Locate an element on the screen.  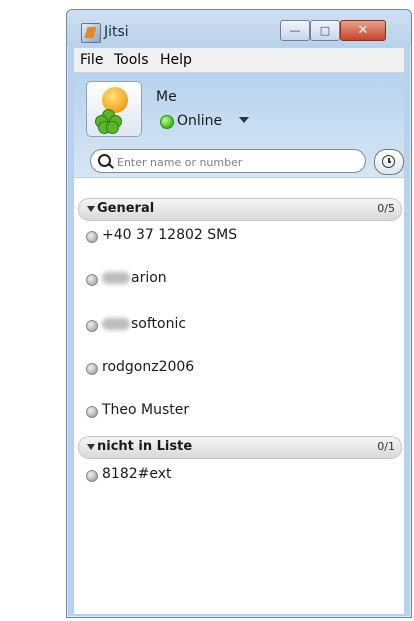
icq-flower-icon is located at coordinates (108, 121).